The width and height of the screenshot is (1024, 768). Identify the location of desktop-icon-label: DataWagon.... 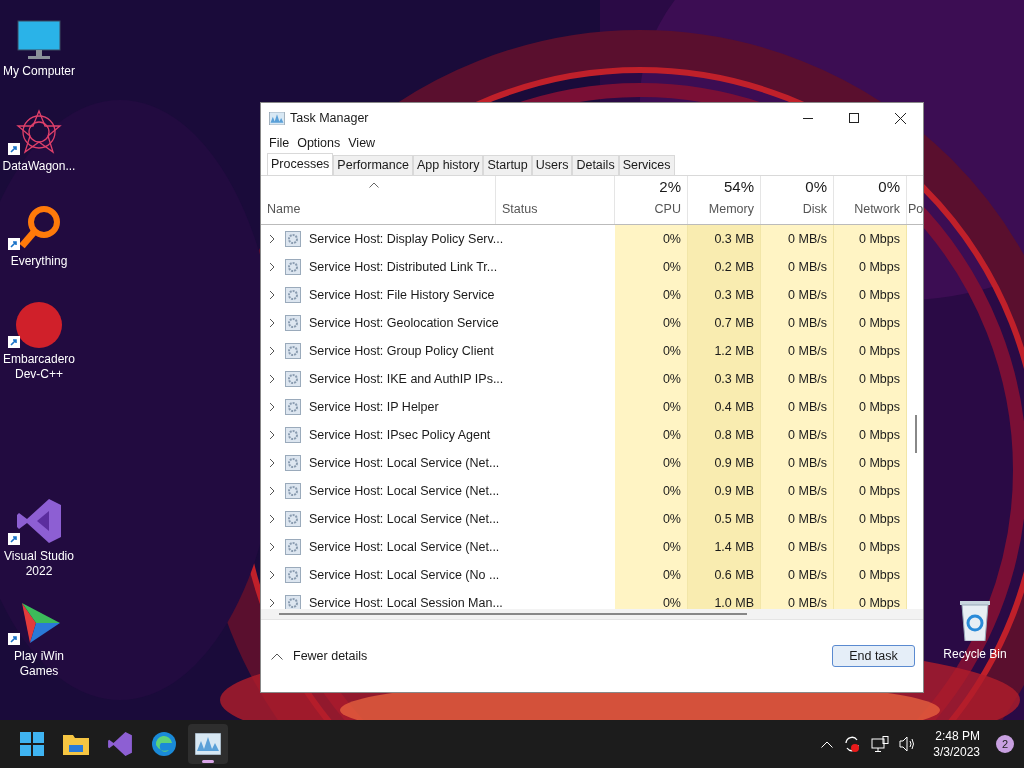
(39, 166).